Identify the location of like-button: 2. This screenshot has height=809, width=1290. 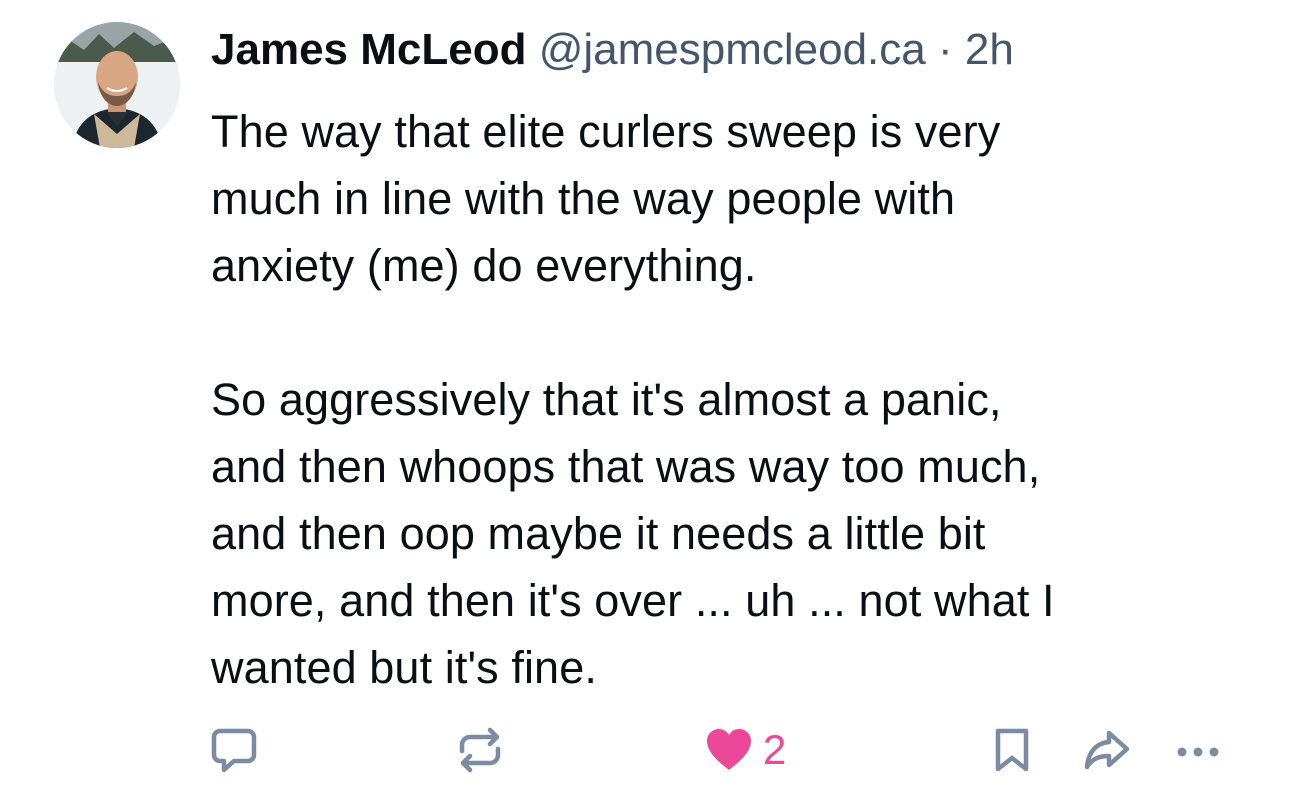
(744, 750).